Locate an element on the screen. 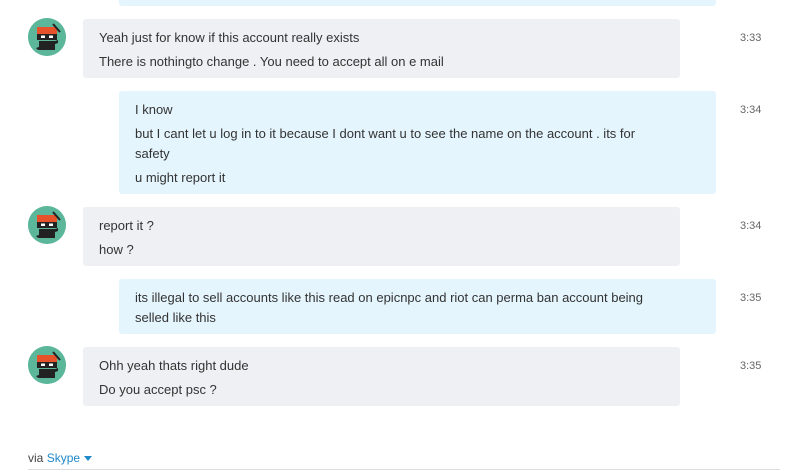 This screenshot has width=788, height=473. via-label: via is located at coordinates (36, 458).